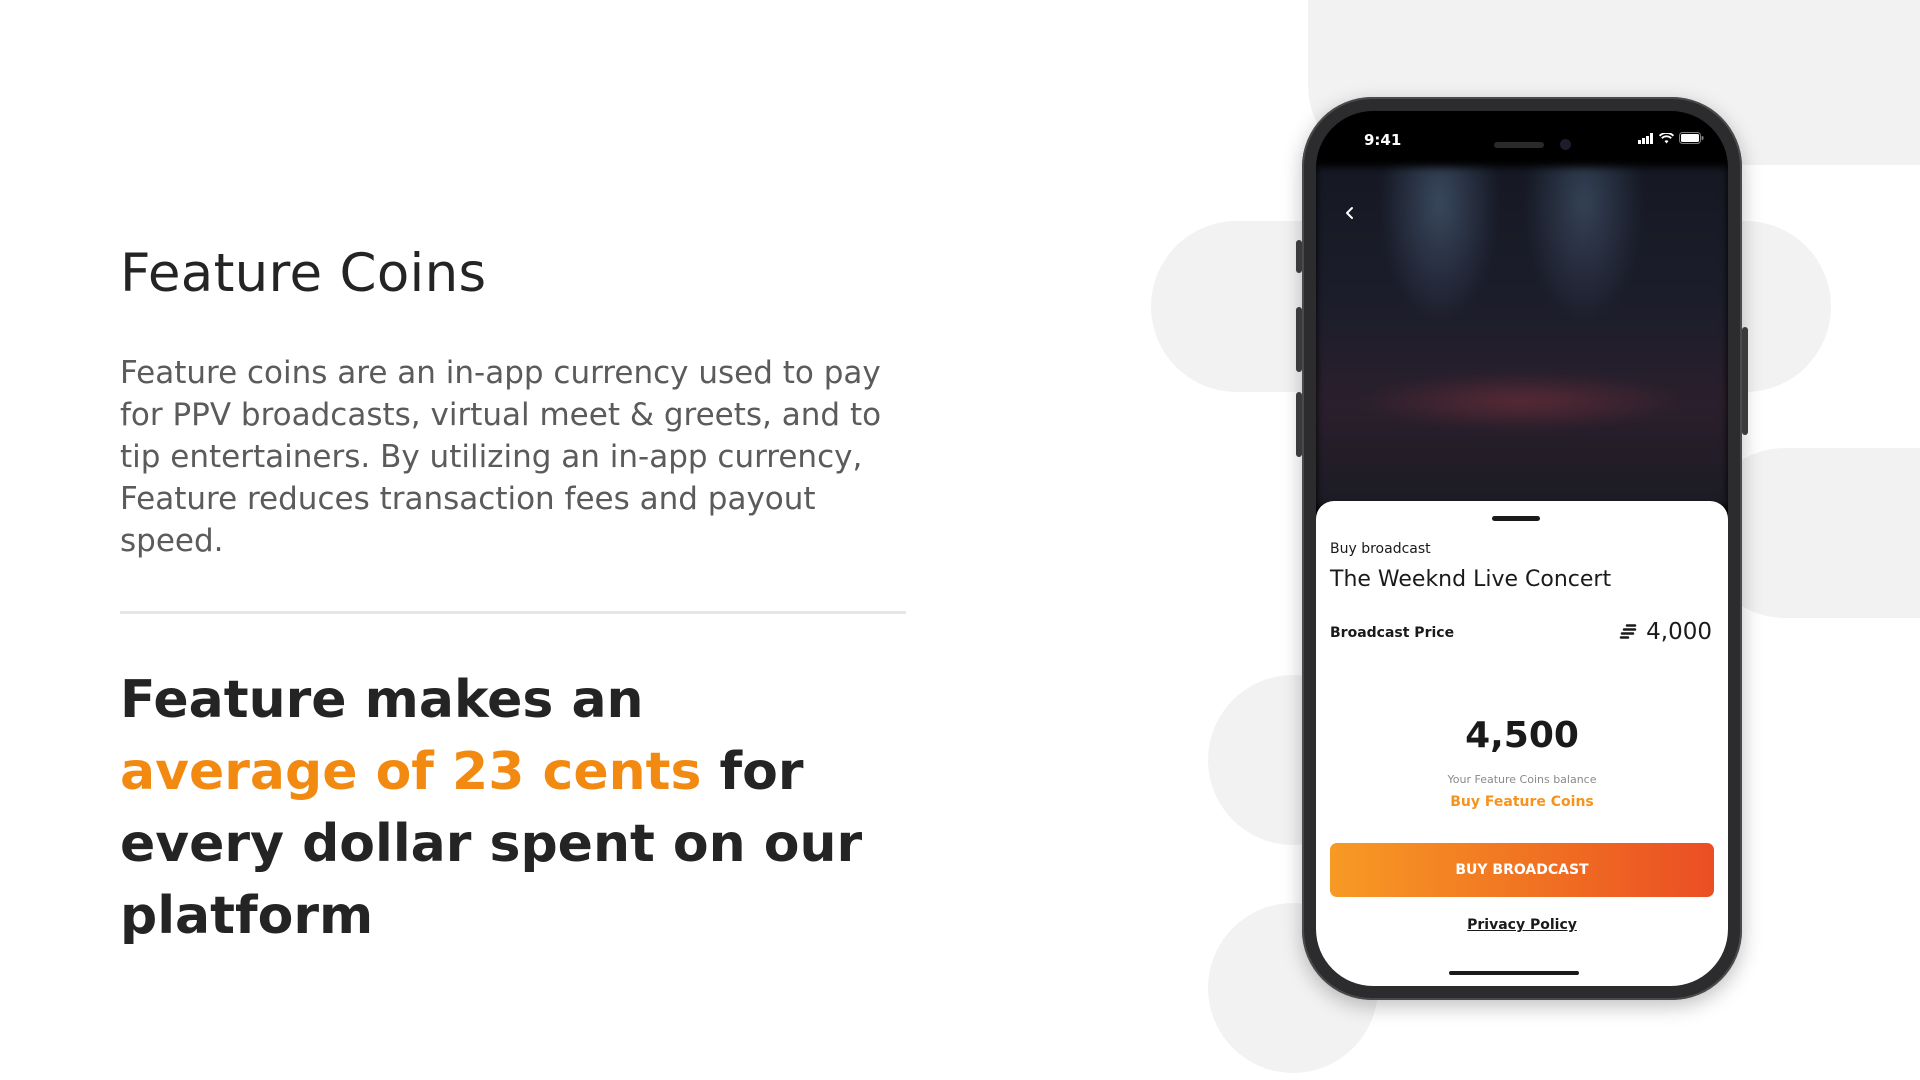 Image resolution: width=1920 pixels, height=1080 pixels. Describe the element at coordinates (513, 612) in the screenshot. I see `divider` at that location.